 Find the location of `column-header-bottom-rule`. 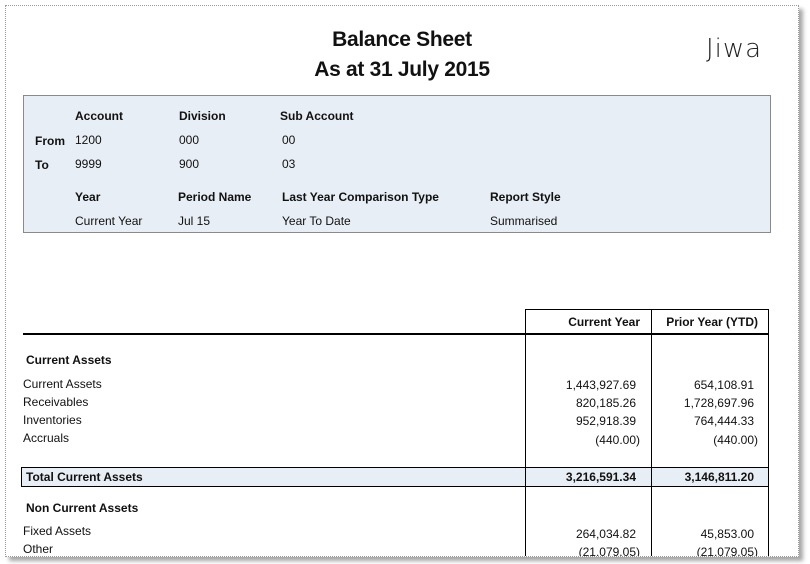

column-header-bottom-rule is located at coordinates (396, 334).